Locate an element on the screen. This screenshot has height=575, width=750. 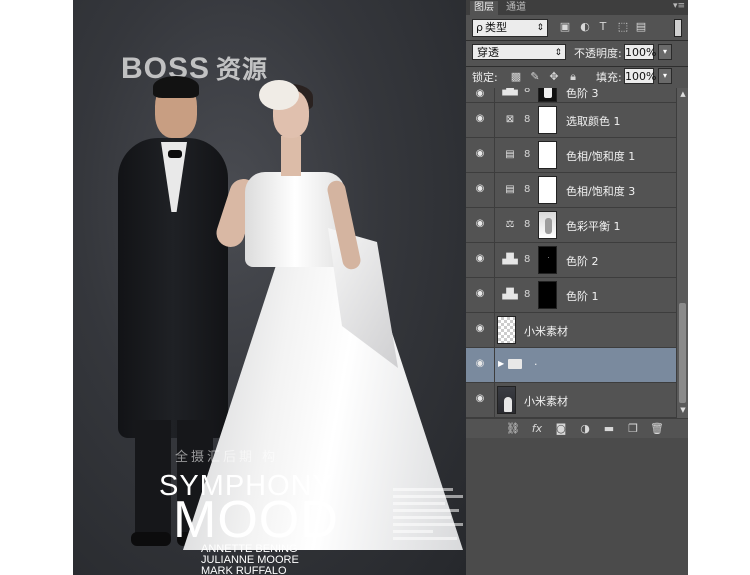
fill-input: 100% is located at coordinates (640, 76).